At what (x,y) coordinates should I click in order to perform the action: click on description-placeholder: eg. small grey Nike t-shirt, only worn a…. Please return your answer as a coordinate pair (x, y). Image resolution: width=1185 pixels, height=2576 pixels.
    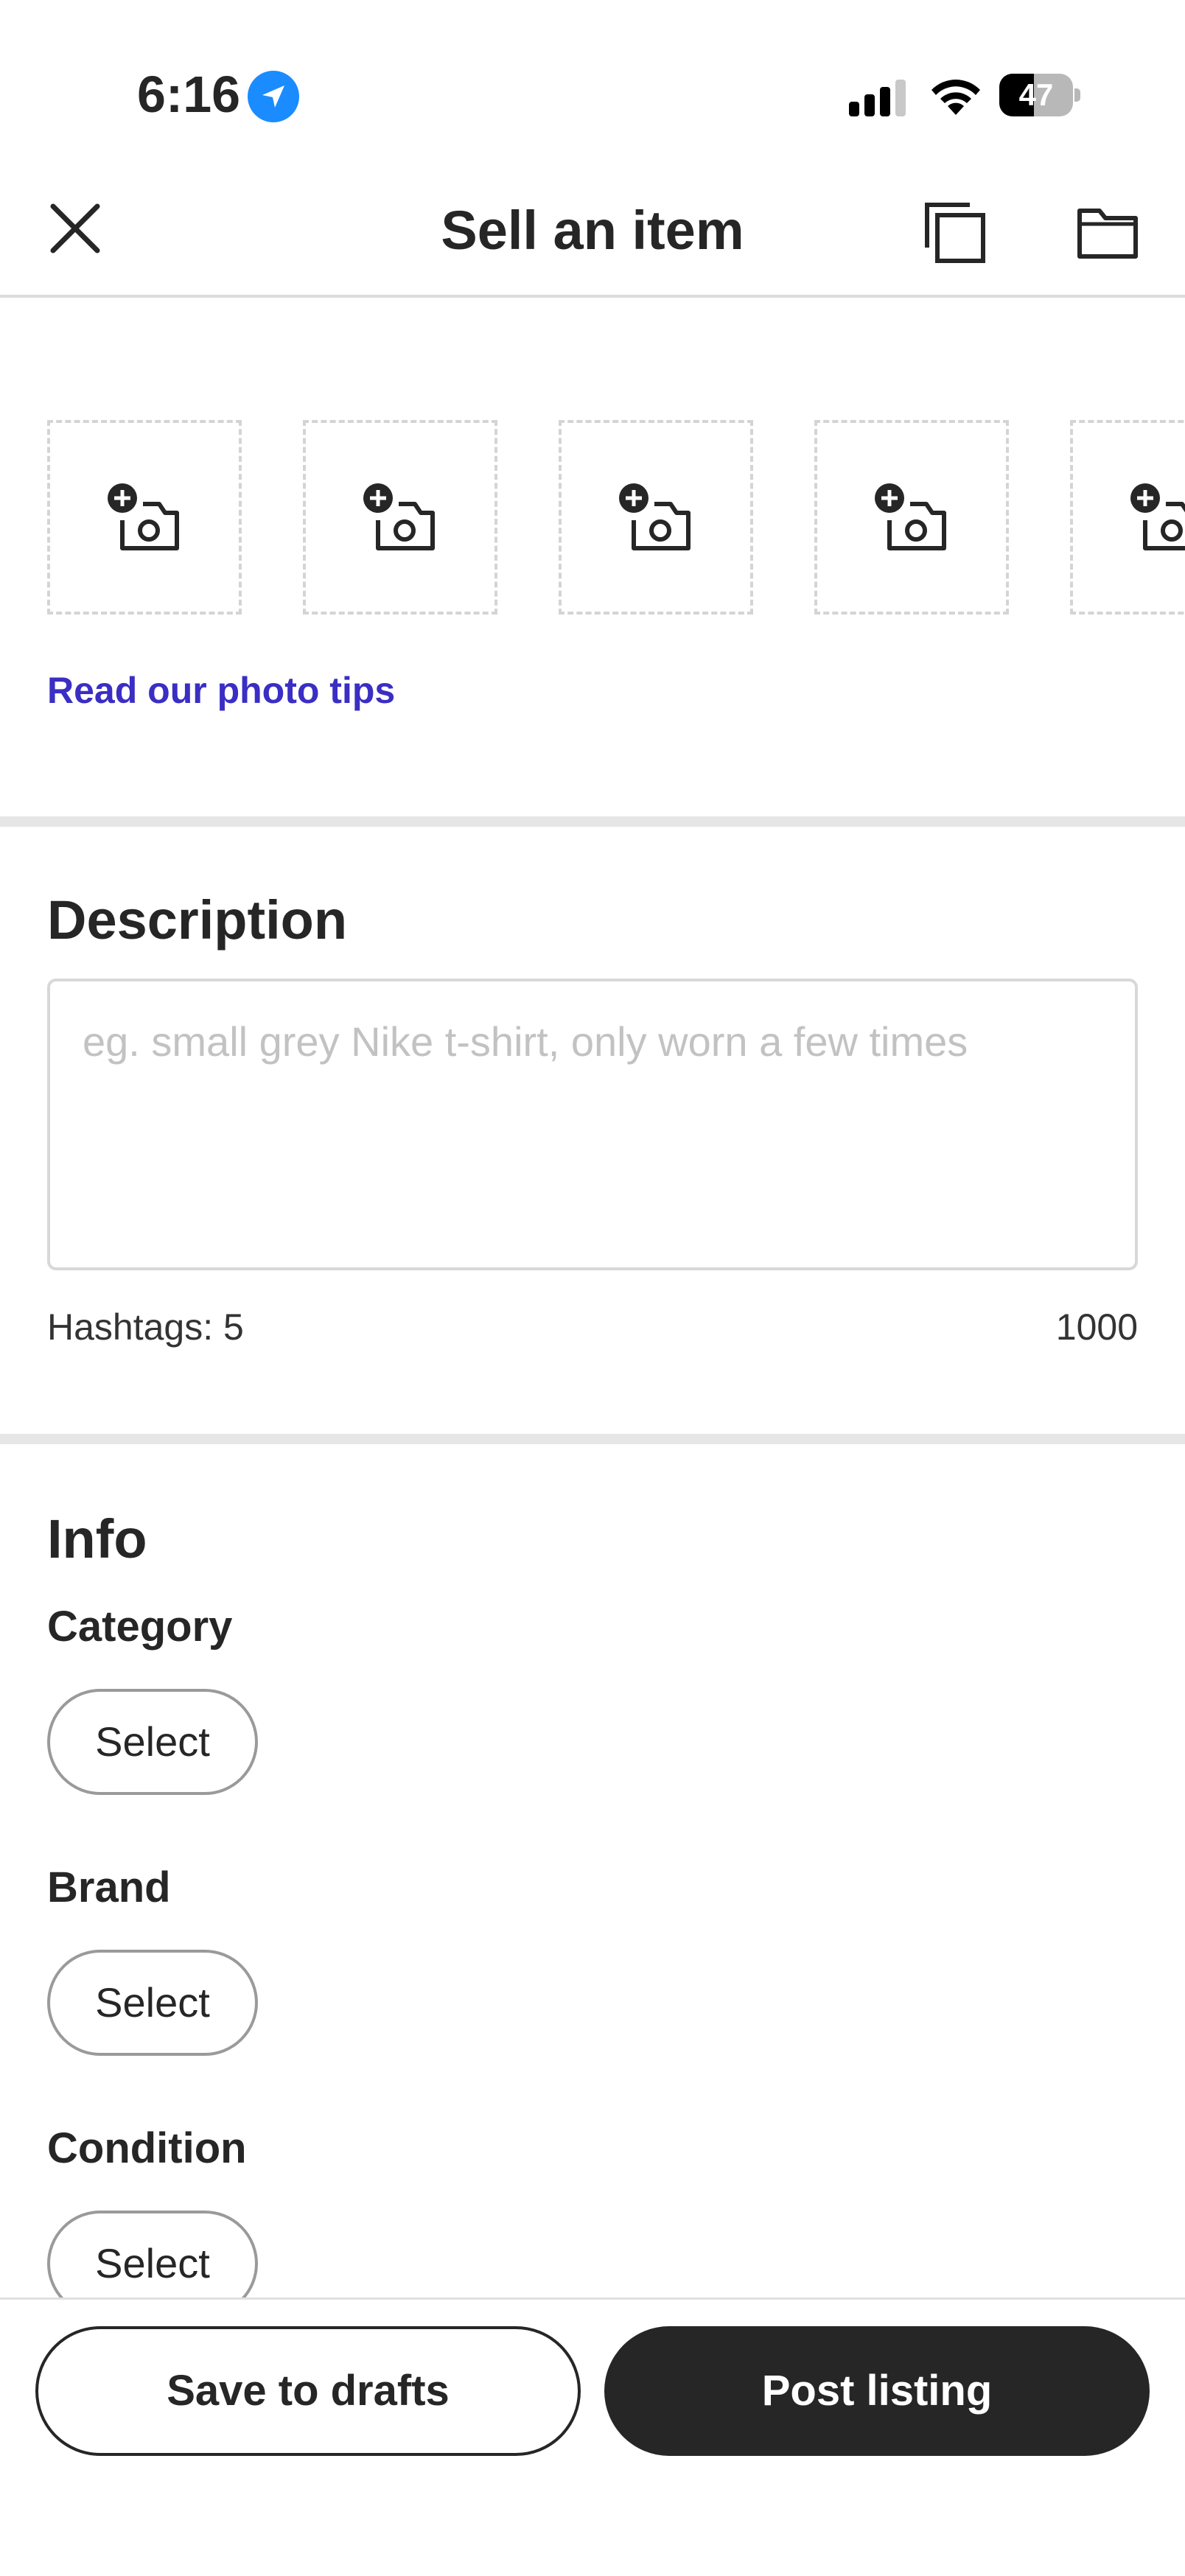
    Looking at the image, I should click on (525, 1041).